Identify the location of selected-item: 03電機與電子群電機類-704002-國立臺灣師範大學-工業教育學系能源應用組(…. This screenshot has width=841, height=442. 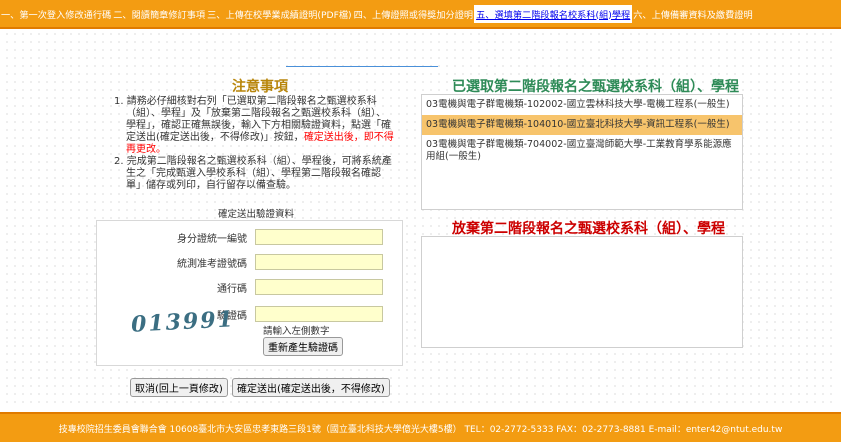
(582, 151).